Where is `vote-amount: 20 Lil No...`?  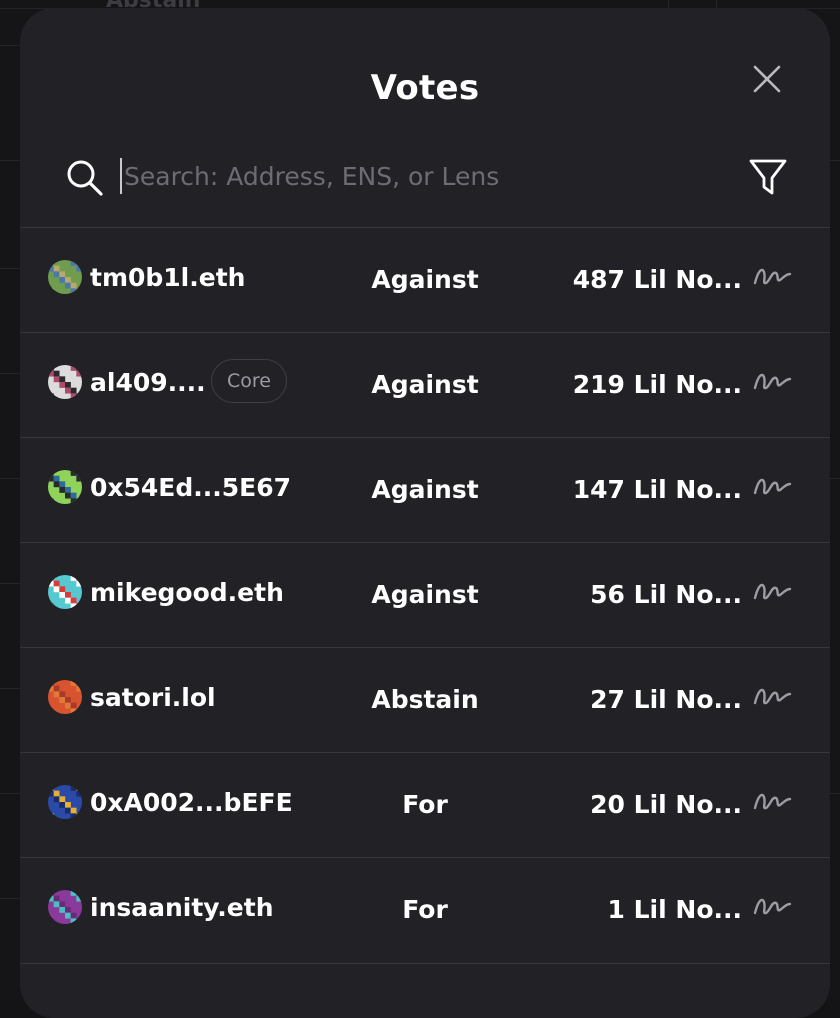
vote-amount: 20 Lil No... is located at coordinates (666, 804).